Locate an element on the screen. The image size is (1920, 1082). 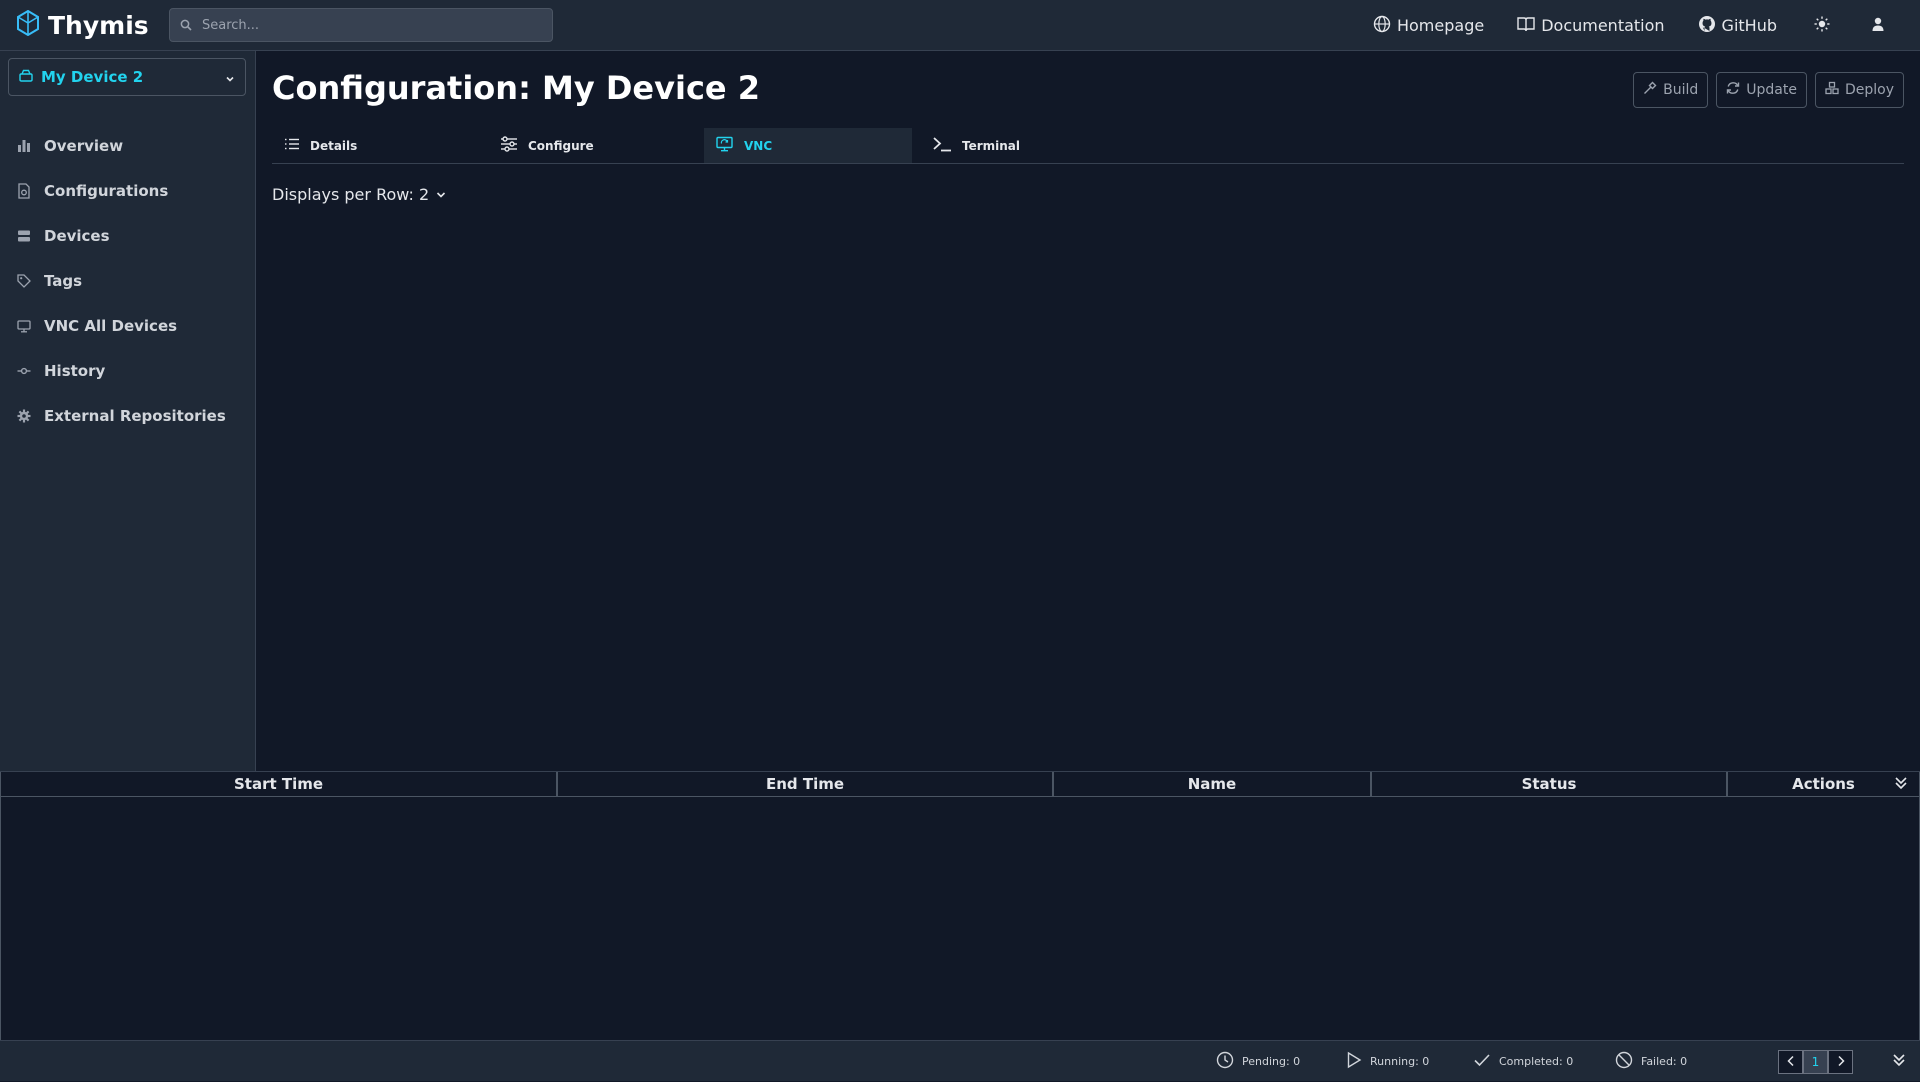
commit-icon is located at coordinates (24, 371).